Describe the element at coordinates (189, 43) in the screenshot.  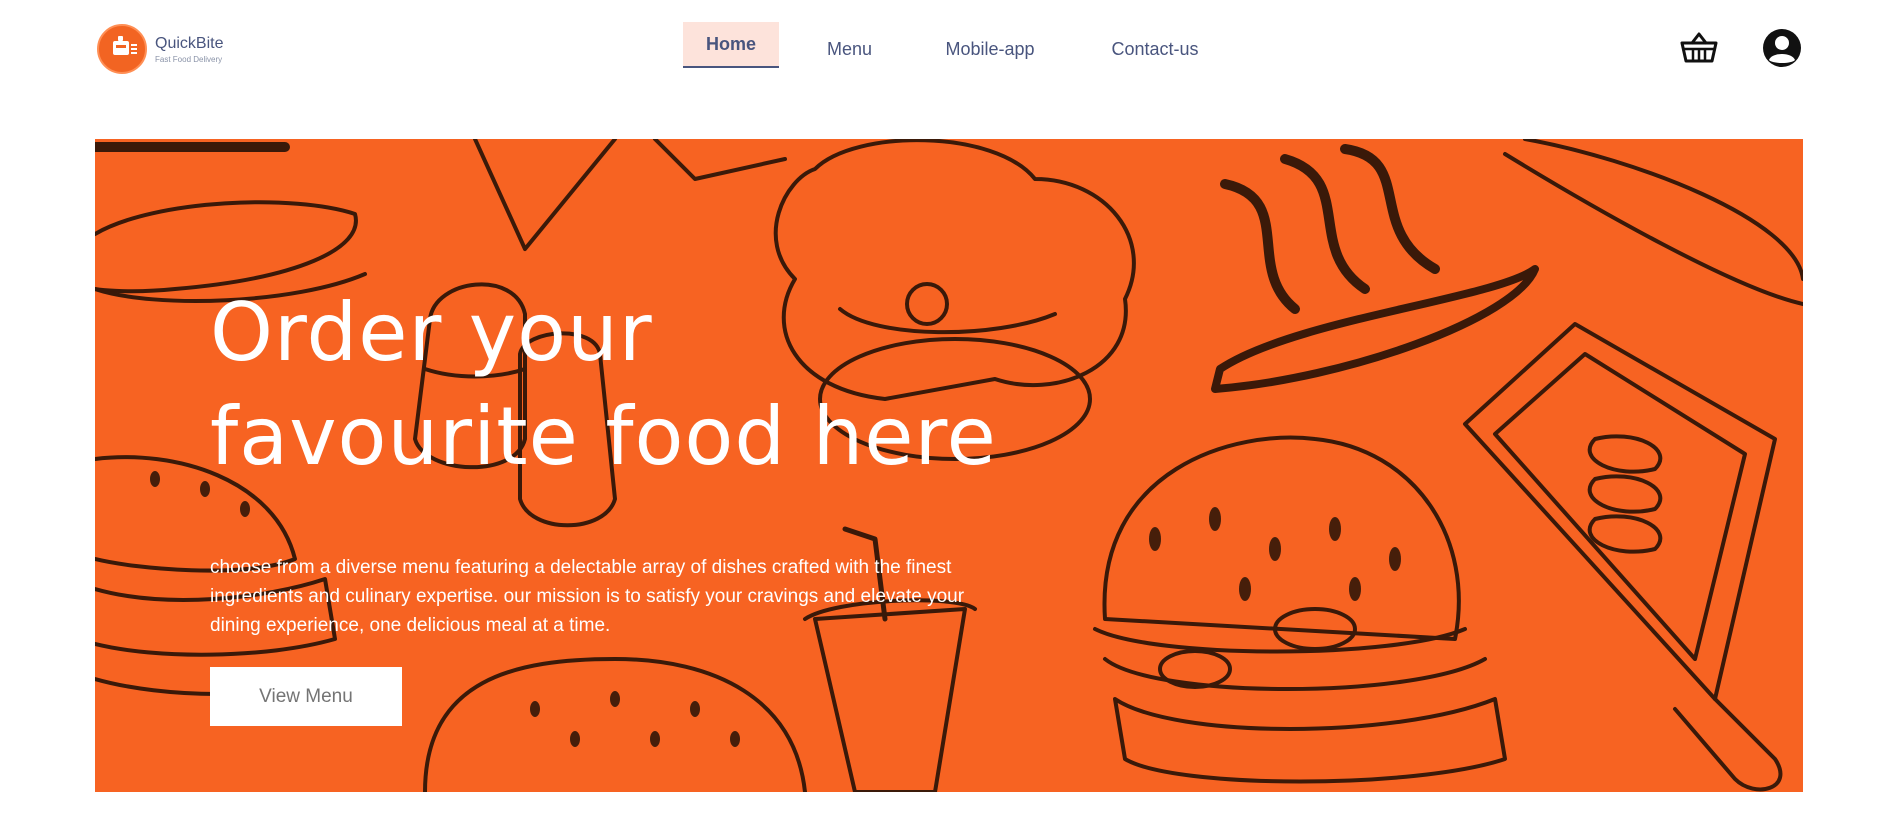
I see `brand-name: QuickBite` at that location.